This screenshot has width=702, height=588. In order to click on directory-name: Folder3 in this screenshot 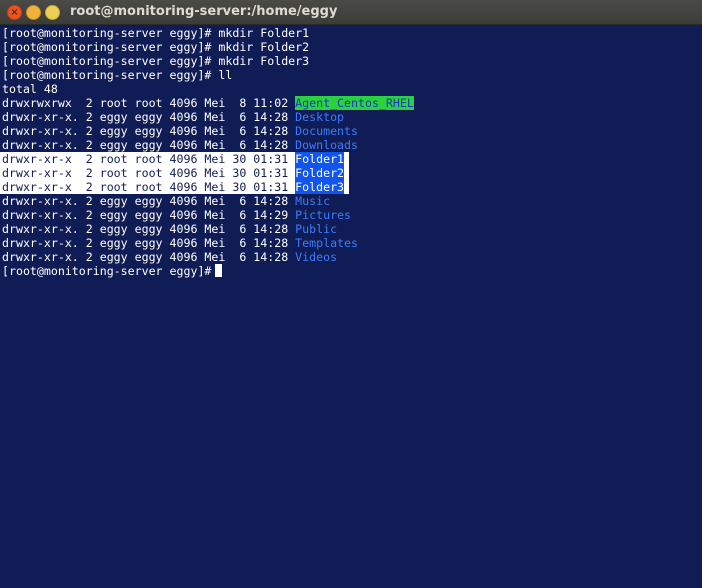, I will do `click(320, 187)`.